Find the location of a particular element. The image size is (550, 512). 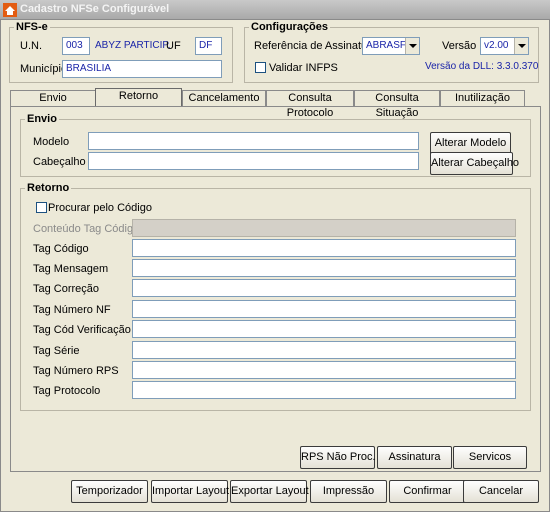

modelo-field is located at coordinates (253, 141).